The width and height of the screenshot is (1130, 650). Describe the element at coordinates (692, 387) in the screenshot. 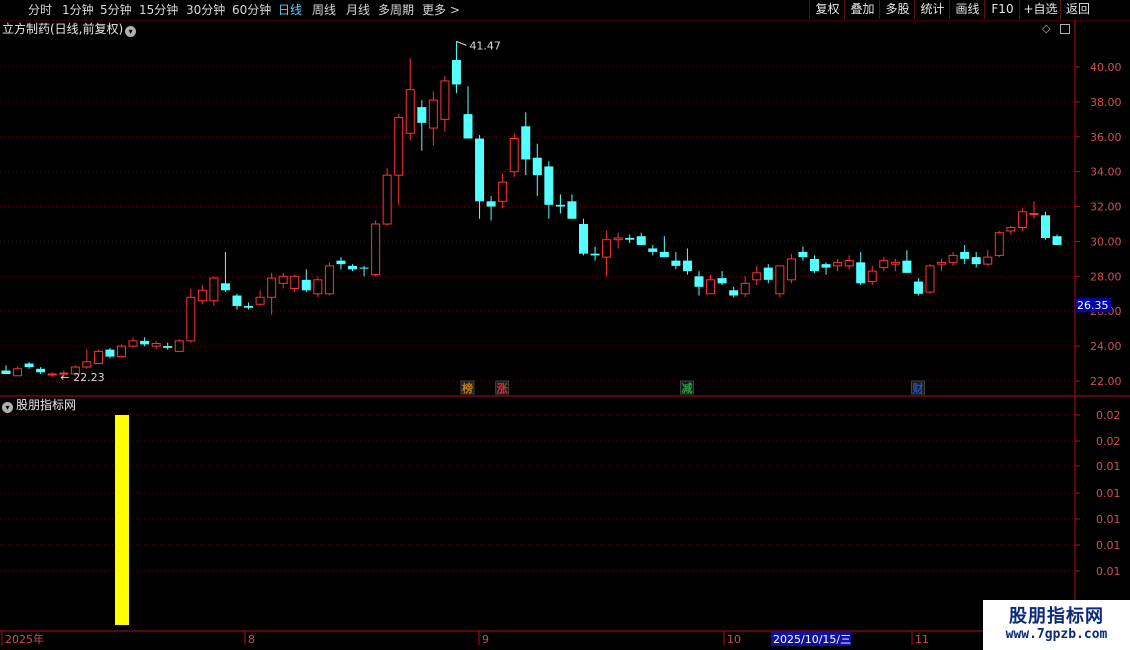

I see `event-markers: 榜涨减财` at that location.